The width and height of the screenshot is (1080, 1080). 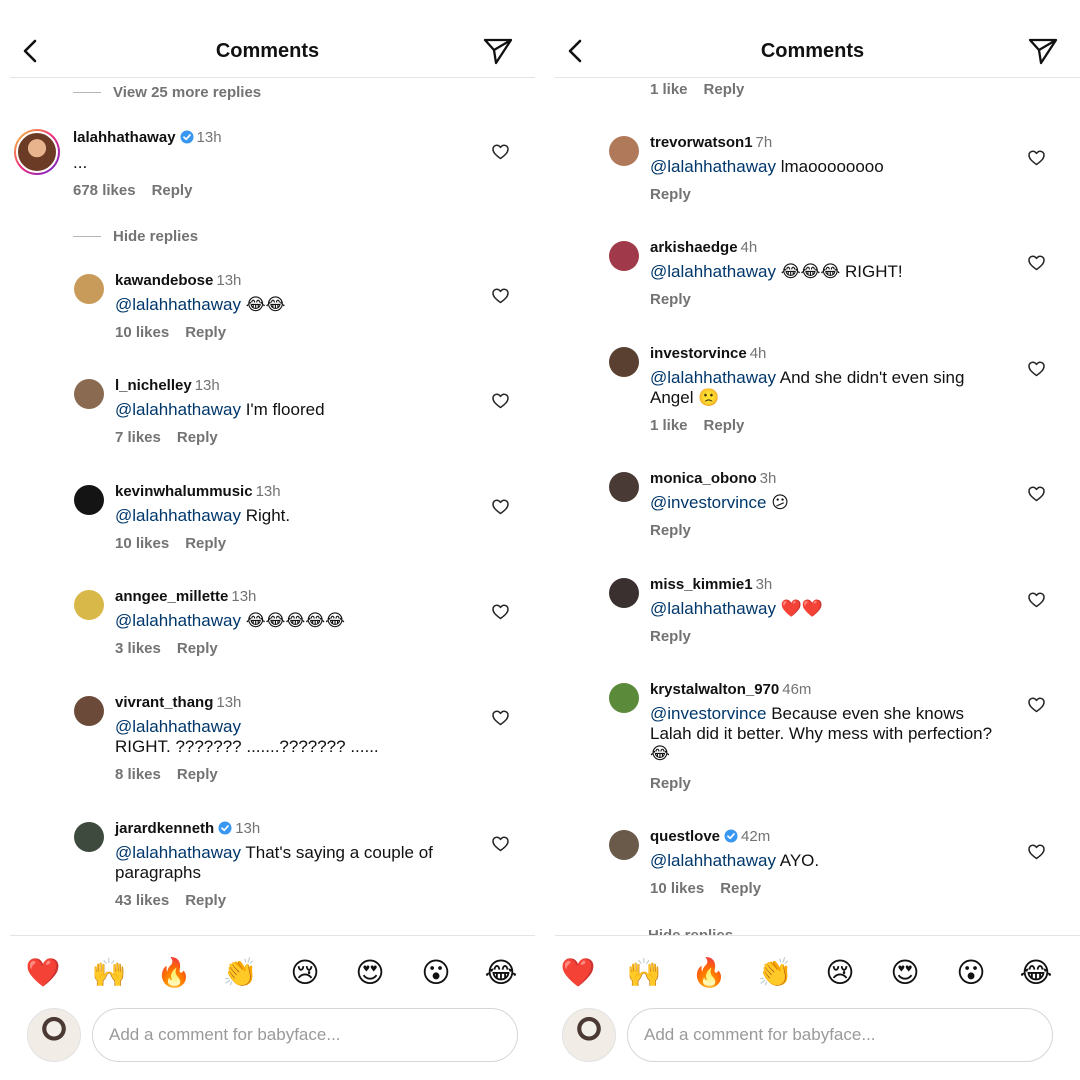 I want to click on username: kevinwhalummusic, so click(x=184, y=491).